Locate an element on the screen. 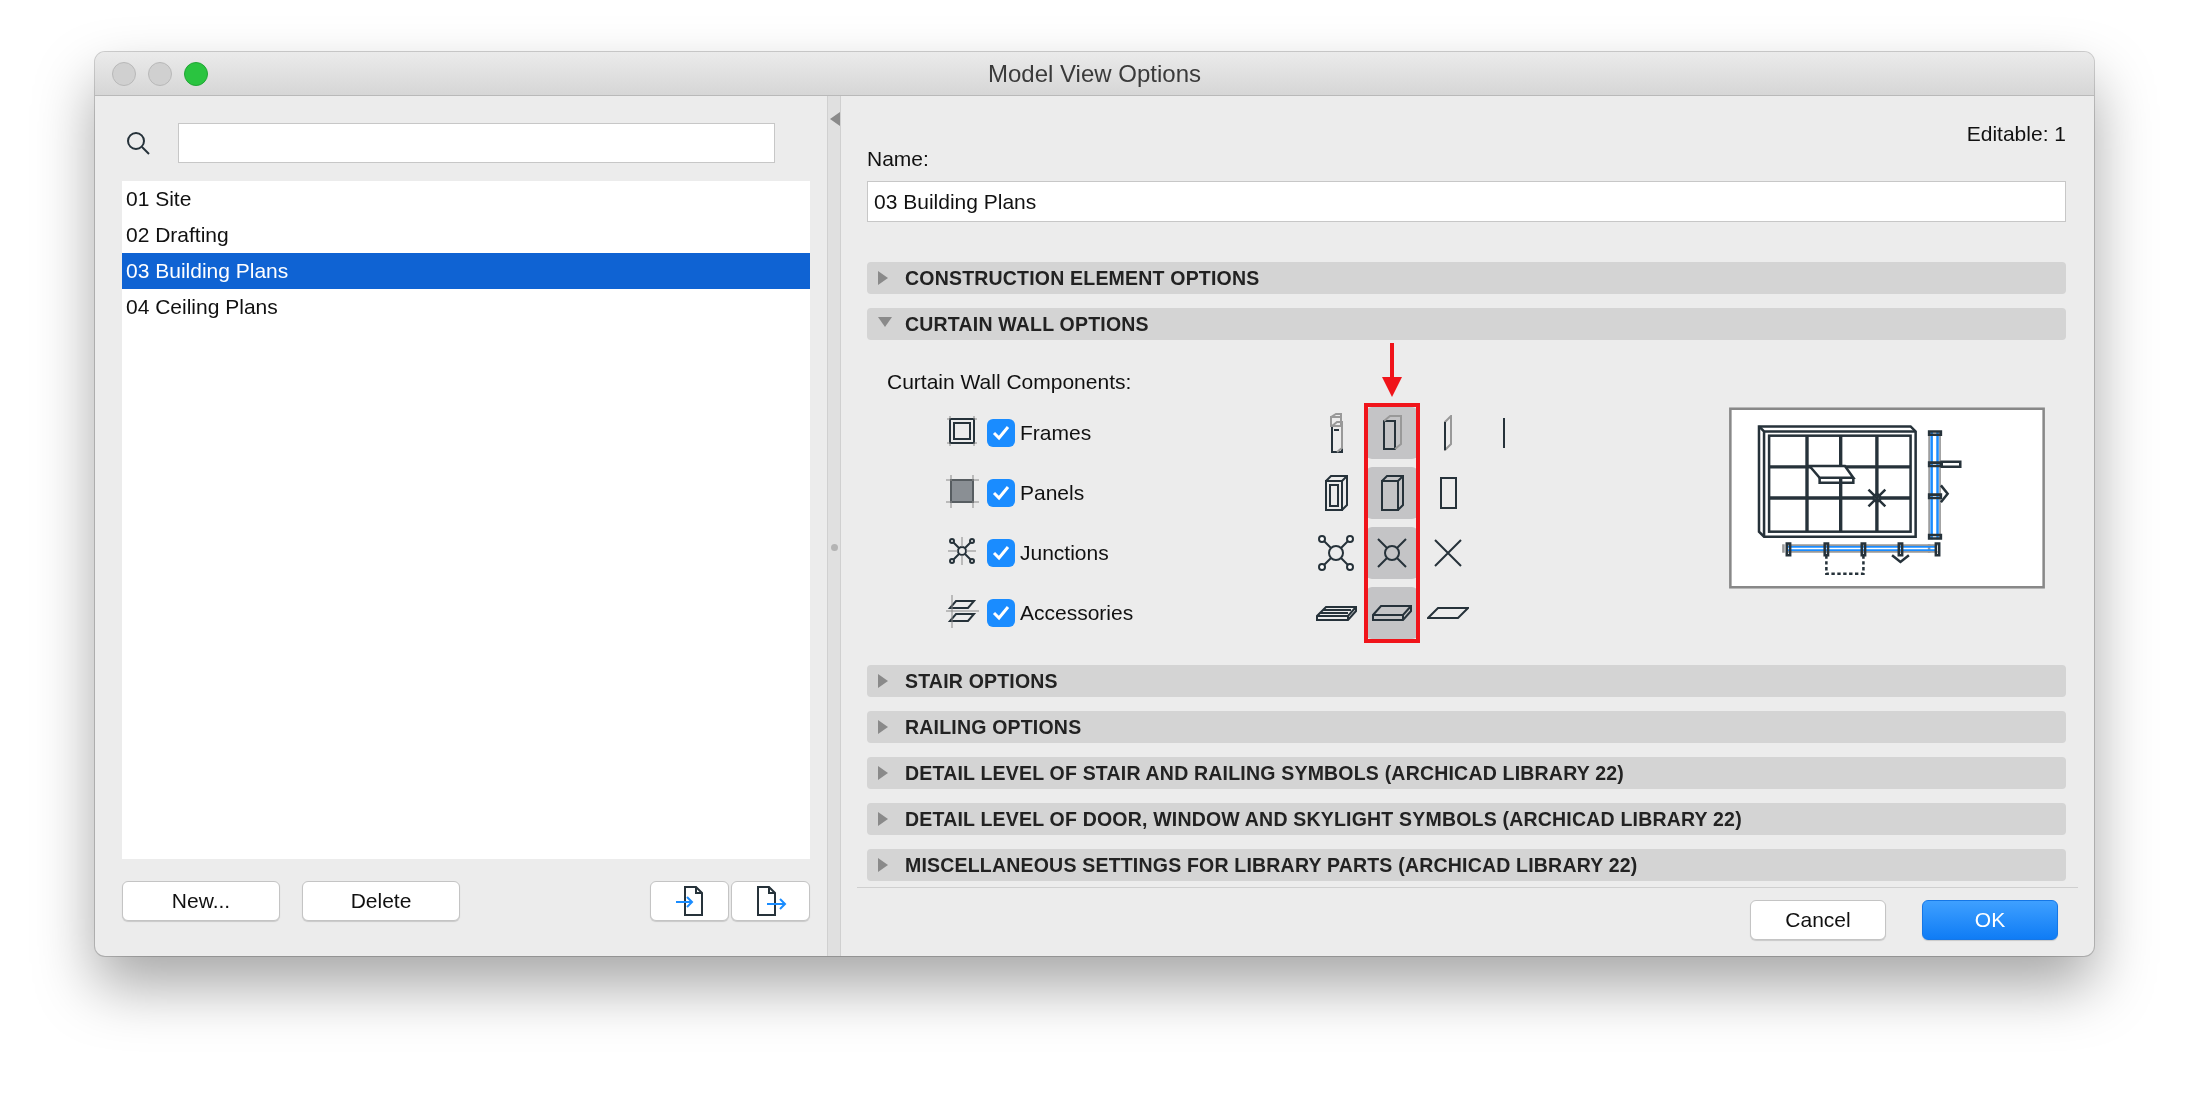 The width and height of the screenshot is (2189, 1103). pointer-arrow is located at coordinates (1392, 370).